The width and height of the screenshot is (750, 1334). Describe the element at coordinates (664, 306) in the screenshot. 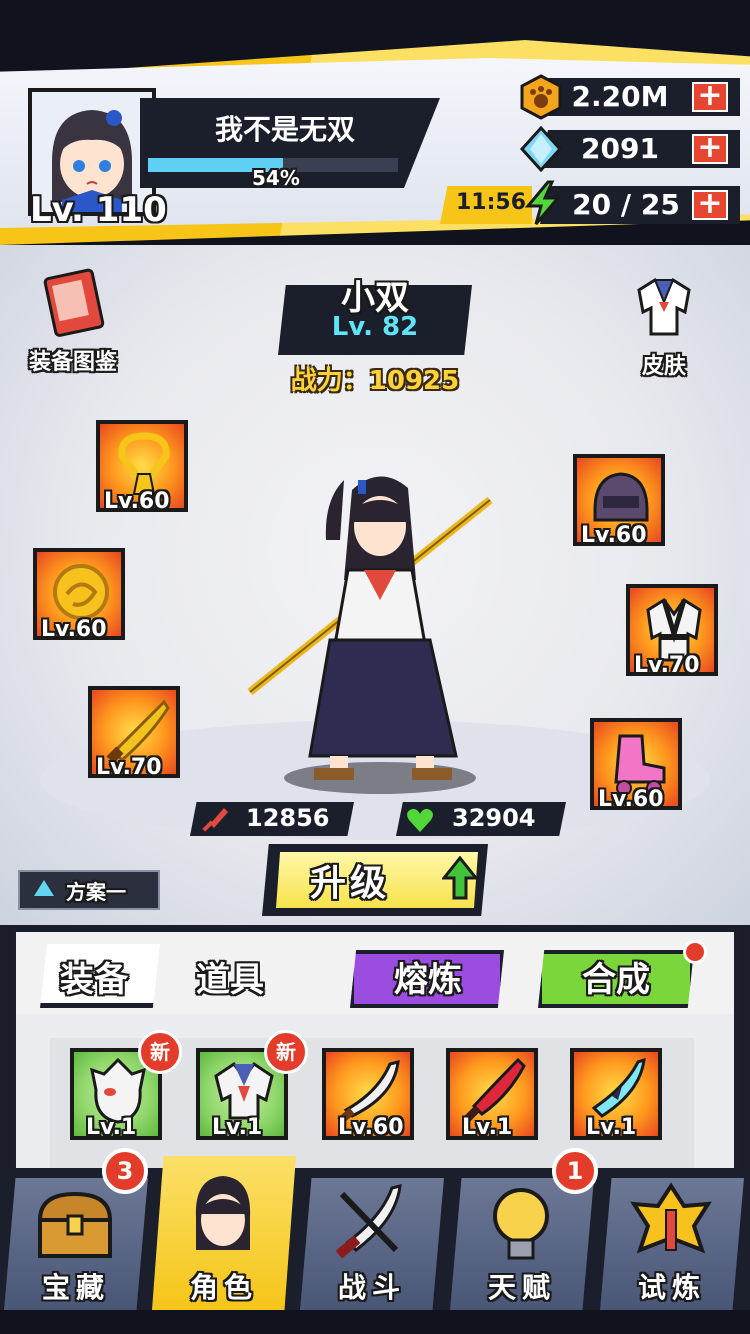

I see `sailor-uniform-icon` at that location.